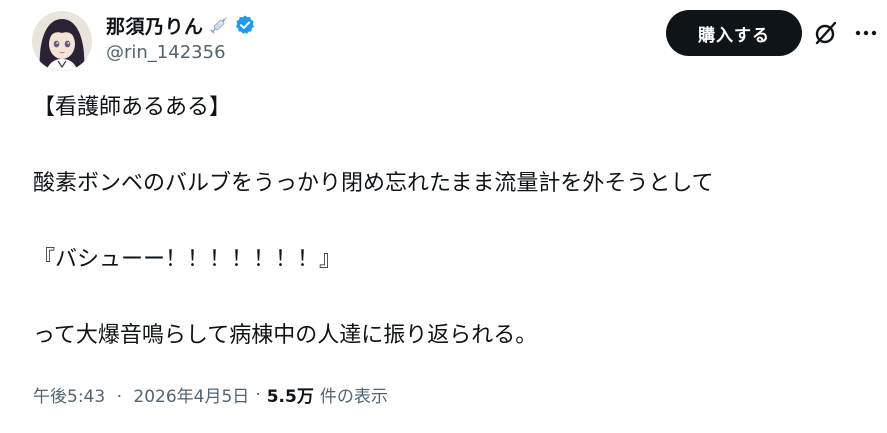 The image size is (887, 433). I want to click on tweet-date: 2026年4月5日, so click(191, 397).